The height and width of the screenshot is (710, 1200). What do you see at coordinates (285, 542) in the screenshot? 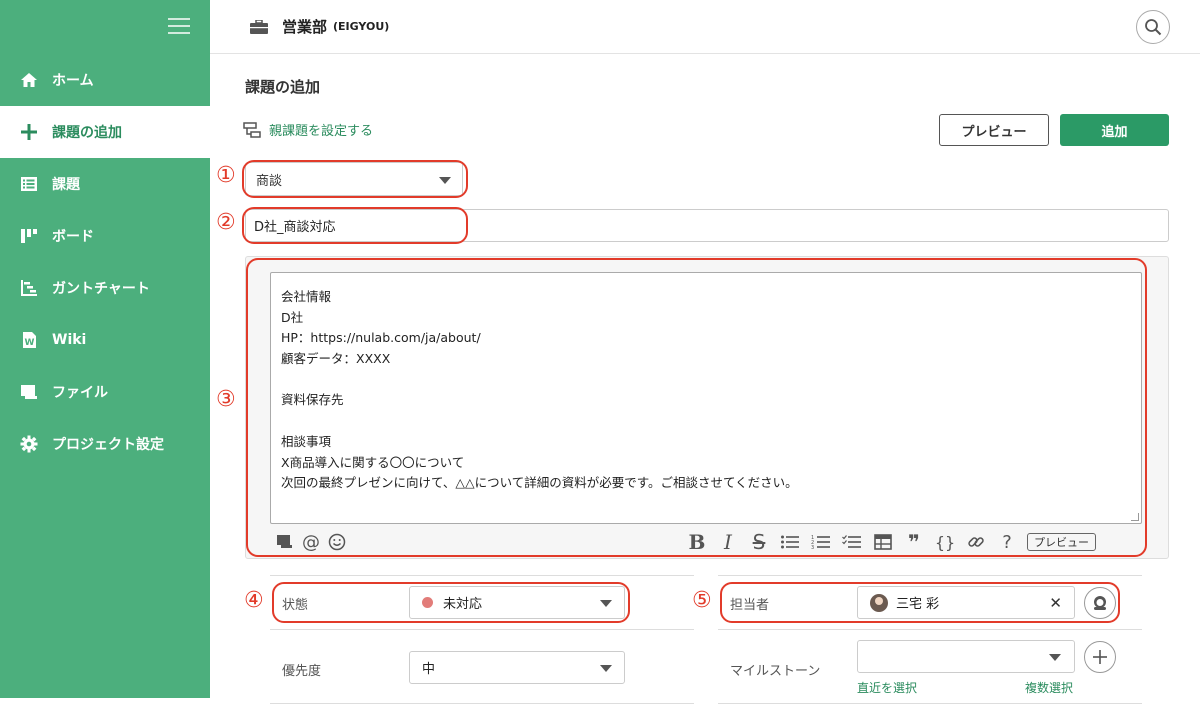
I see `attach-file-button` at bounding box center [285, 542].